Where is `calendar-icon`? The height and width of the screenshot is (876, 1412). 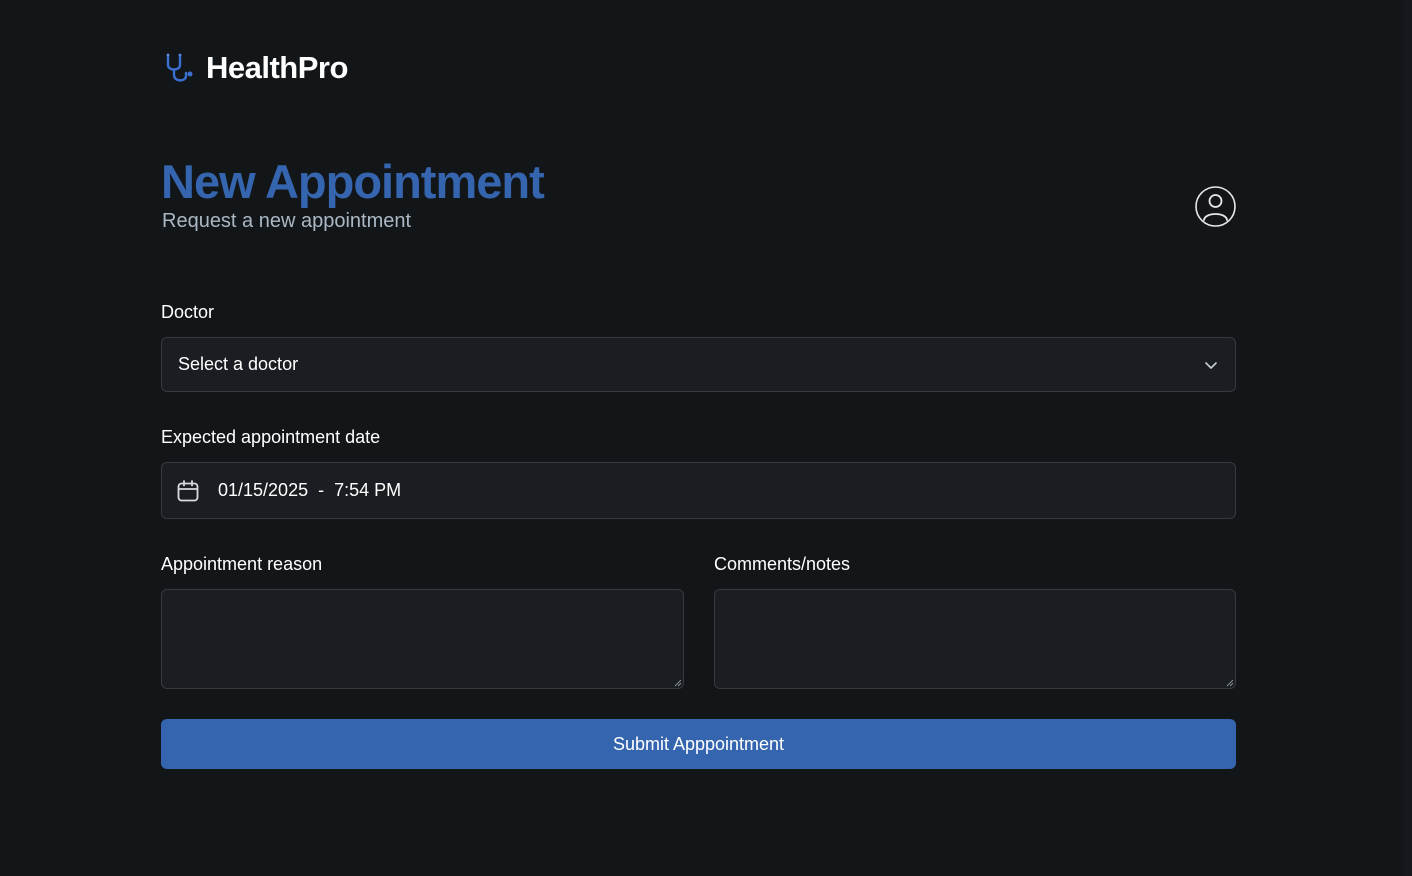
calendar-icon is located at coordinates (188, 490).